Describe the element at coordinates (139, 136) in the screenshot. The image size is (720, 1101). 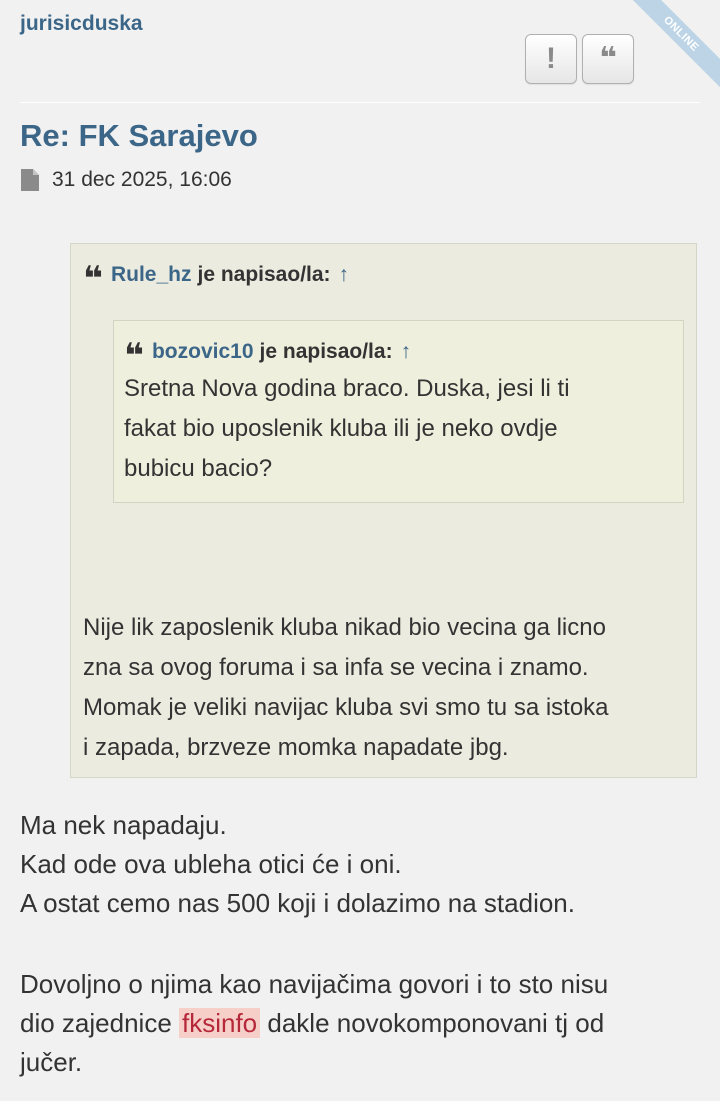
I see `post-title: Re: FK Sarajevo` at that location.